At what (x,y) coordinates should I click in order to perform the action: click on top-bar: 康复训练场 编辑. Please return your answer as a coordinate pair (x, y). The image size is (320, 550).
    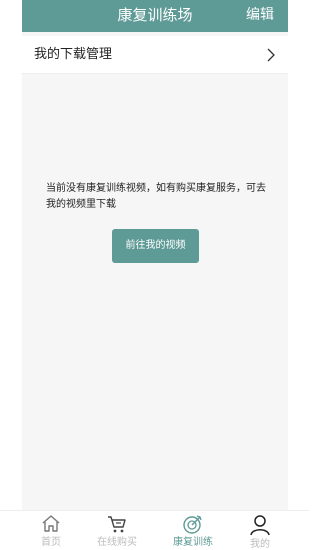
    Looking at the image, I should click on (155, 16).